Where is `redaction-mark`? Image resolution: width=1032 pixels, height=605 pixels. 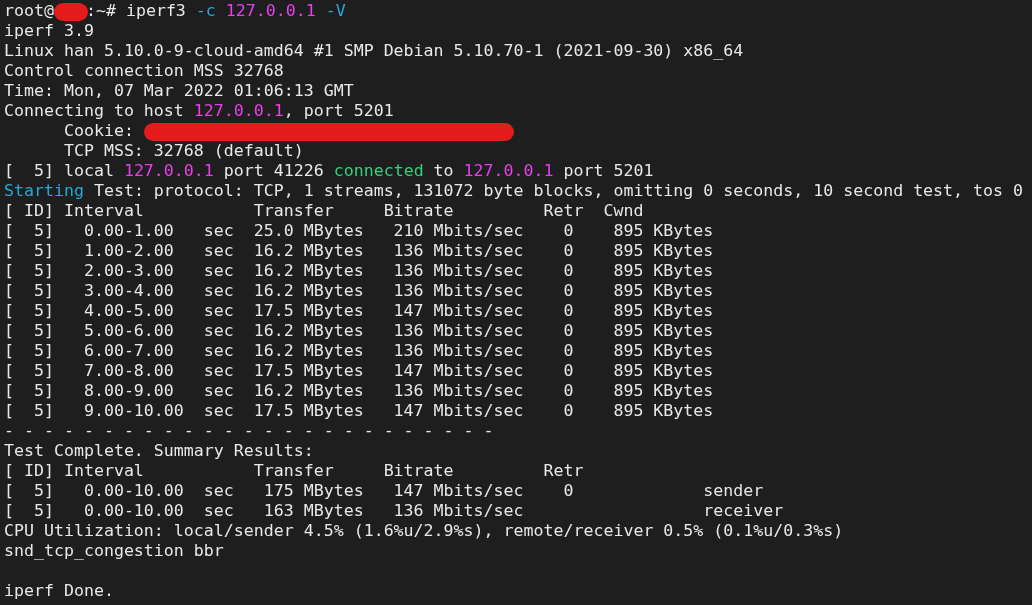
redaction-mark is located at coordinates (70, 11).